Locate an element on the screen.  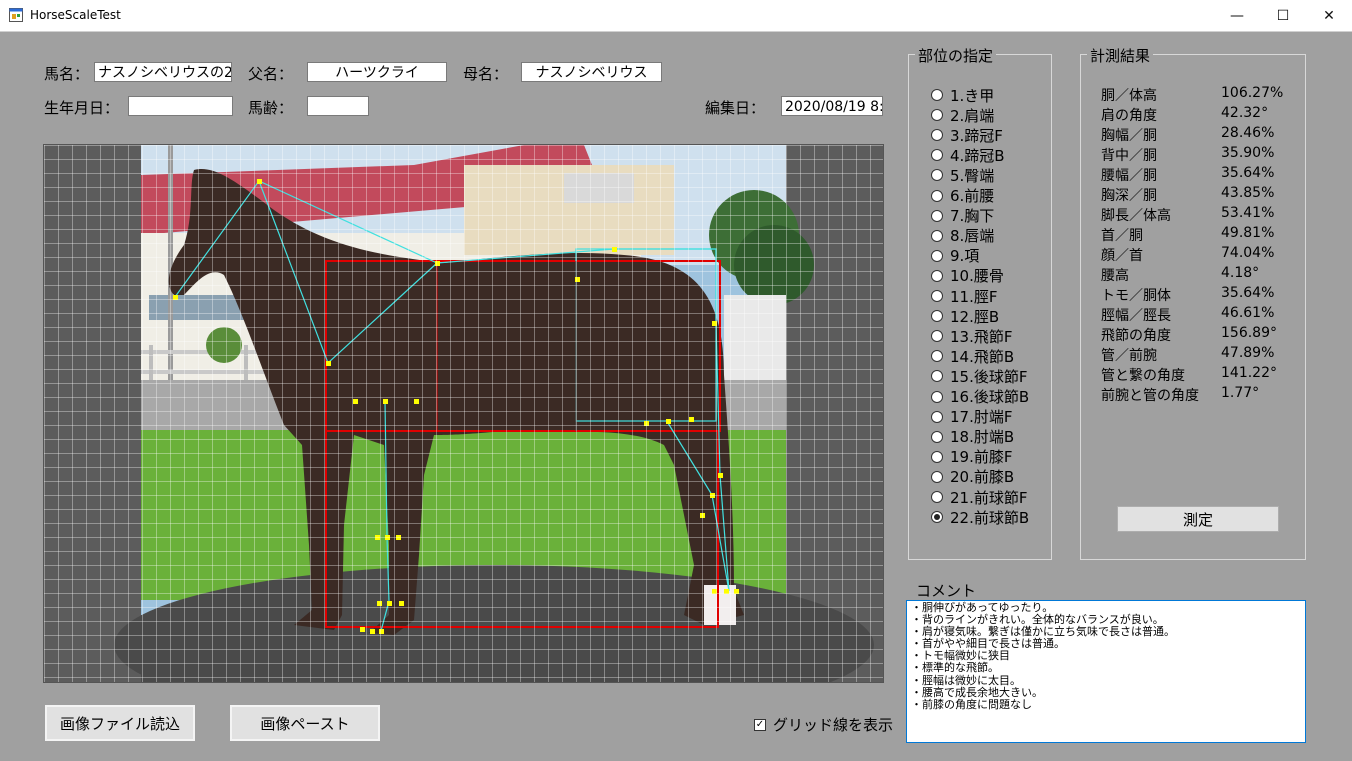
part-radio-20: 20.前膝B is located at coordinates (972, 477).